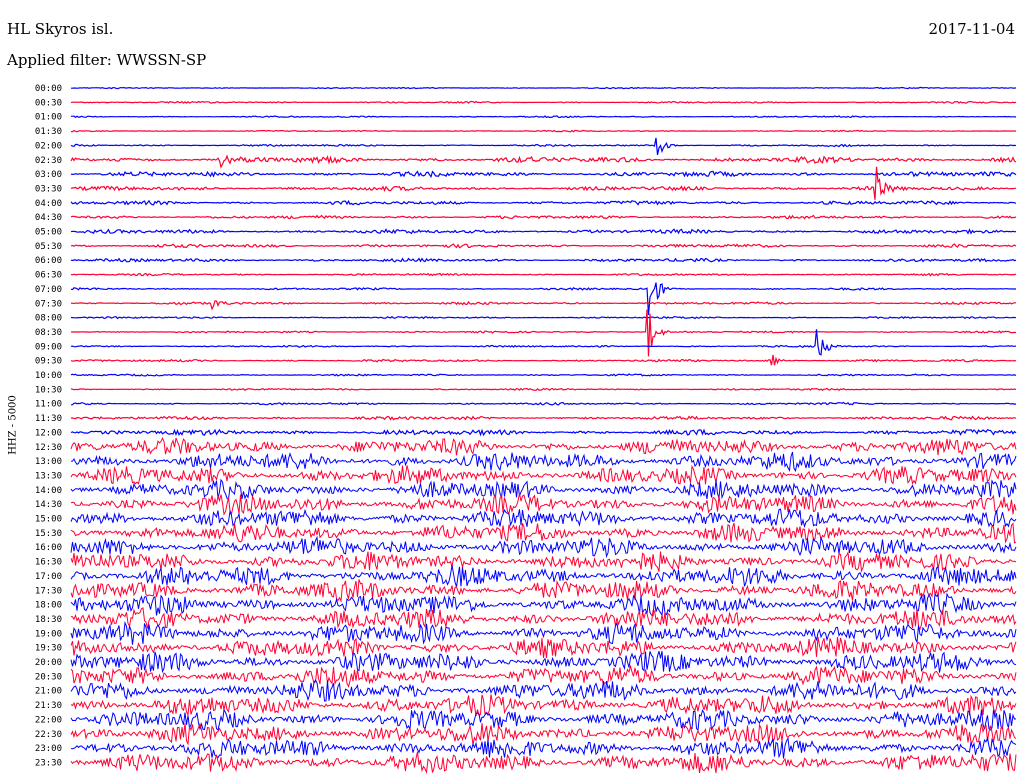  I want to click on time-label: 00:30, so click(48, 103).